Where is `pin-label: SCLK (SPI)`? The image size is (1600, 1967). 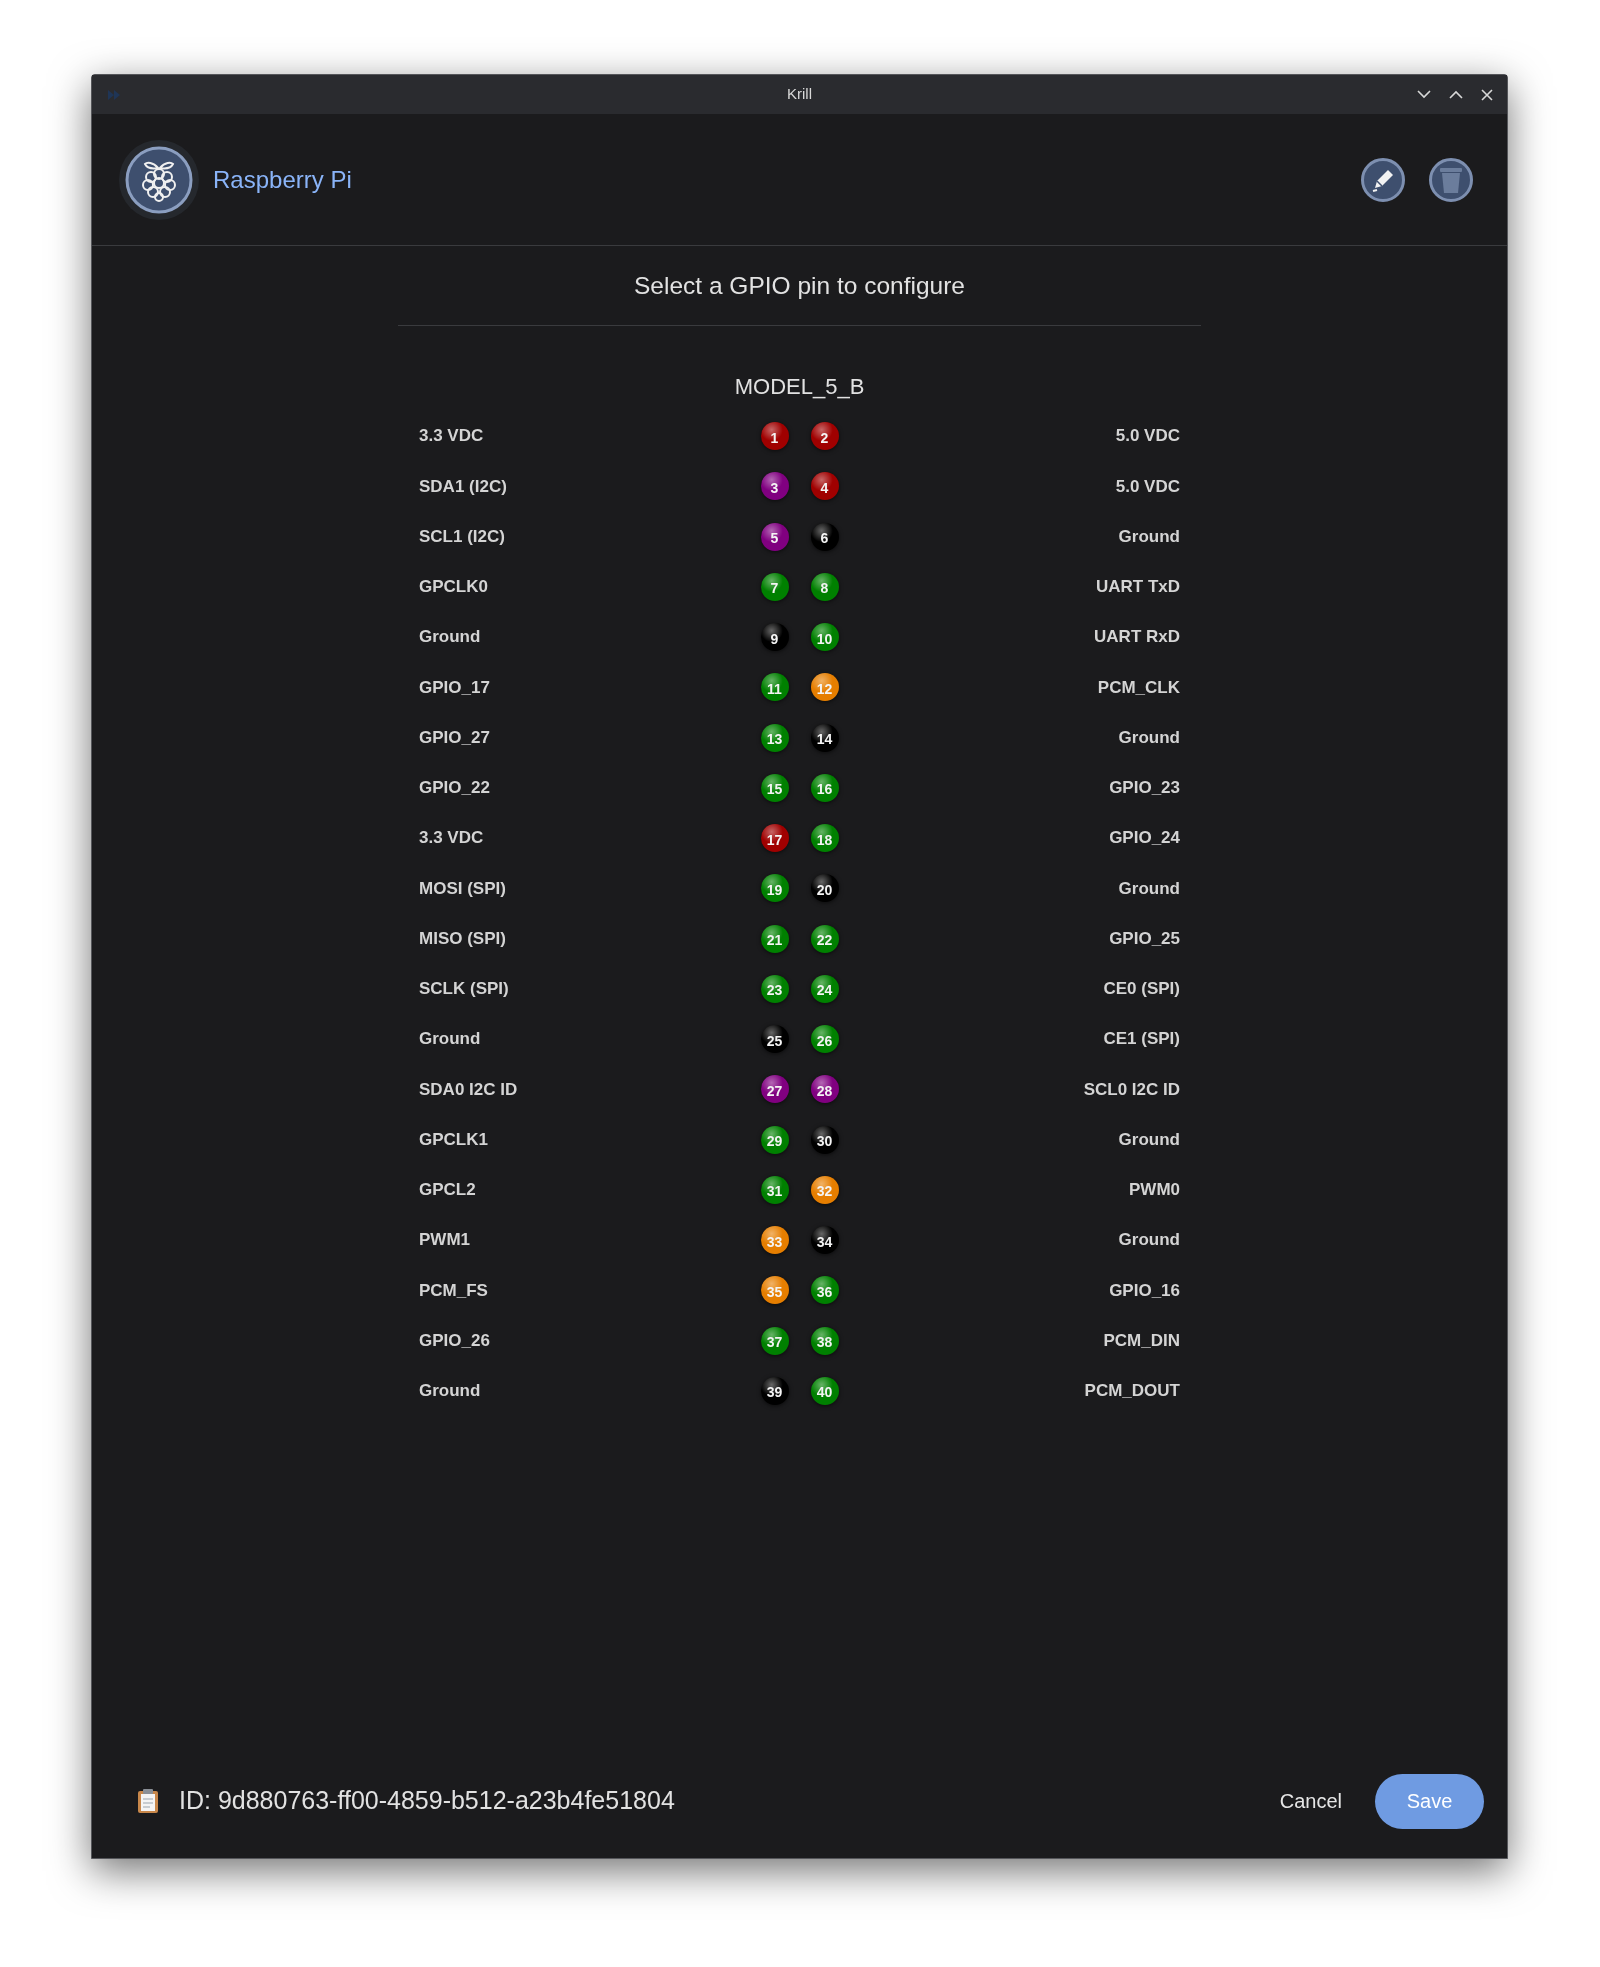 pin-label: SCLK (SPI) is located at coordinates (464, 989).